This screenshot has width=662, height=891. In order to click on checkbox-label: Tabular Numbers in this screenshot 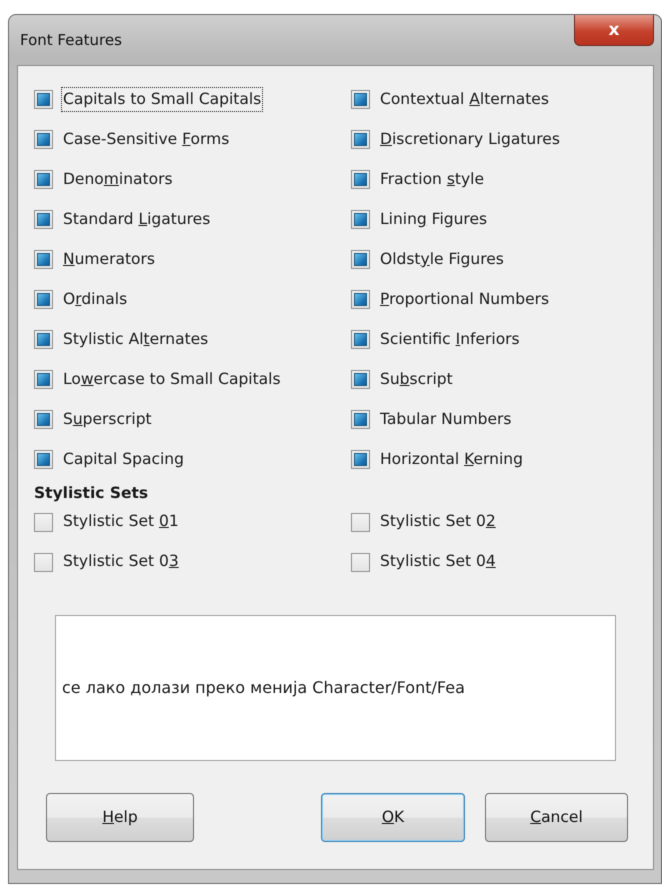, I will do `click(446, 419)`.